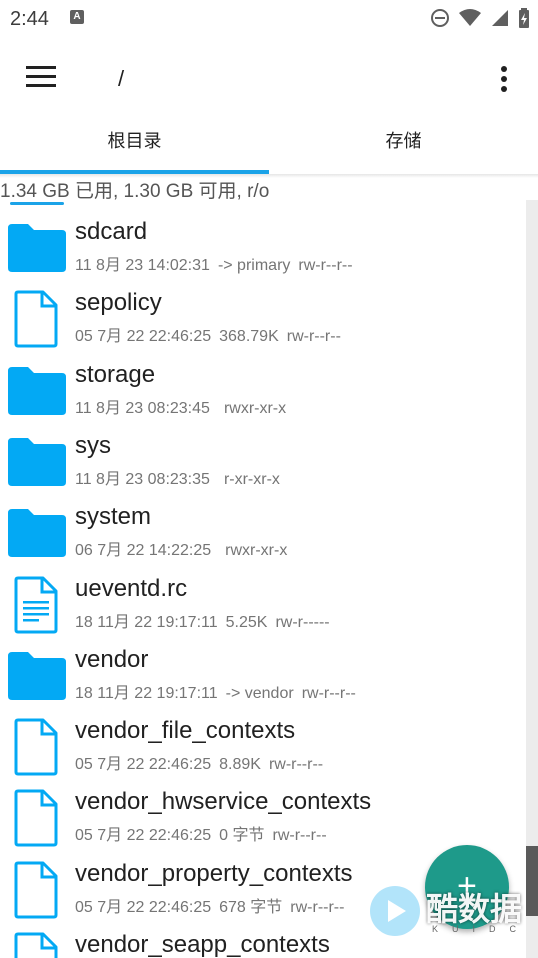  What do you see at coordinates (532, 579) in the screenshot?
I see `scrollbar` at bounding box center [532, 579].